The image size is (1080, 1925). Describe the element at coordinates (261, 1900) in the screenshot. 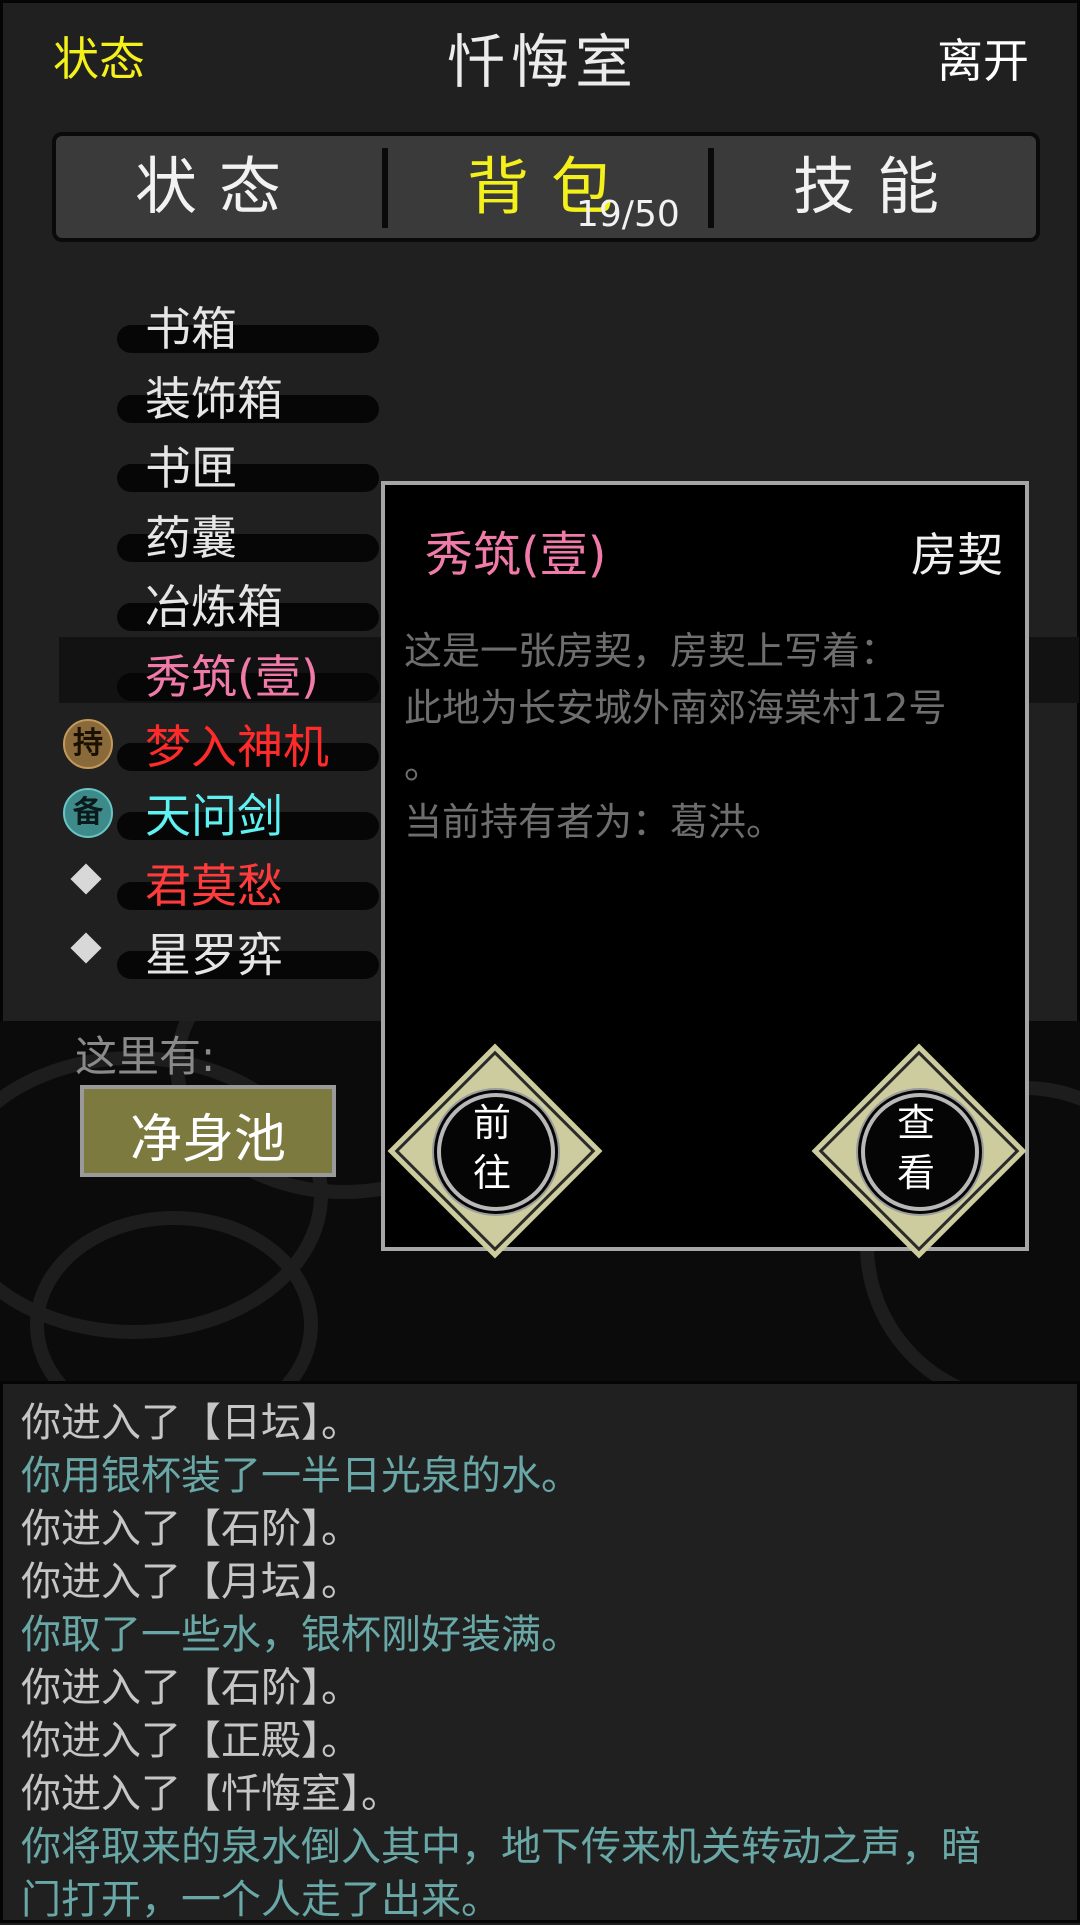

I see `log-line: 门打开，一个人走了出来。` at that location.